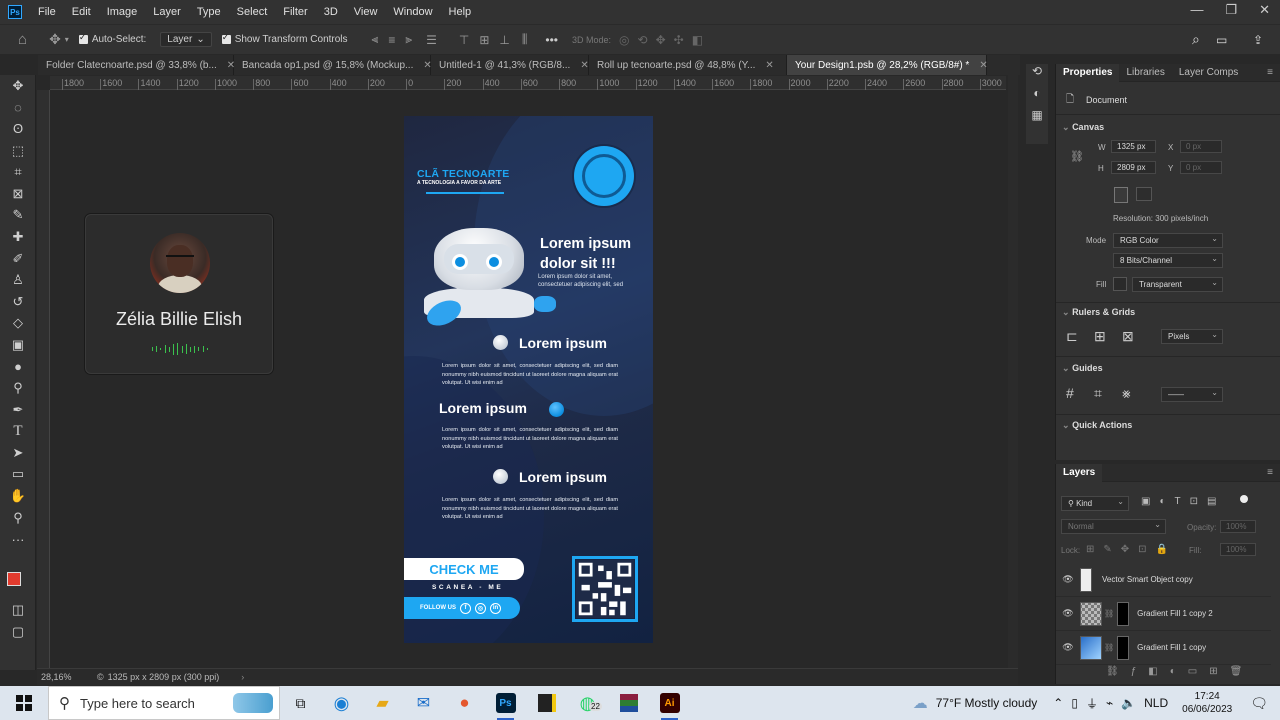 This screenshot has width=1280, height=720. I want to click on crop-tool-icon: ⌗, so click(18, 172).